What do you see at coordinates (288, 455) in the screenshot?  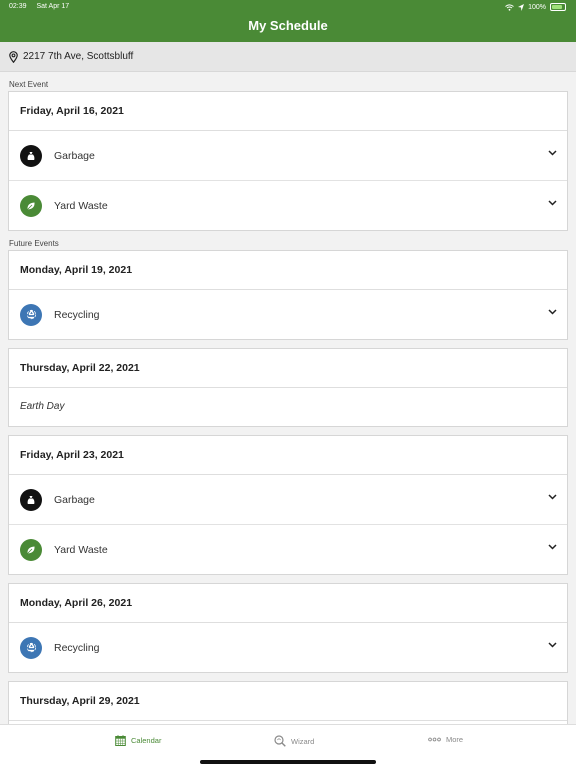 I see `event-date: Friday, April 23, 2021` at bounding box center [288, 455].